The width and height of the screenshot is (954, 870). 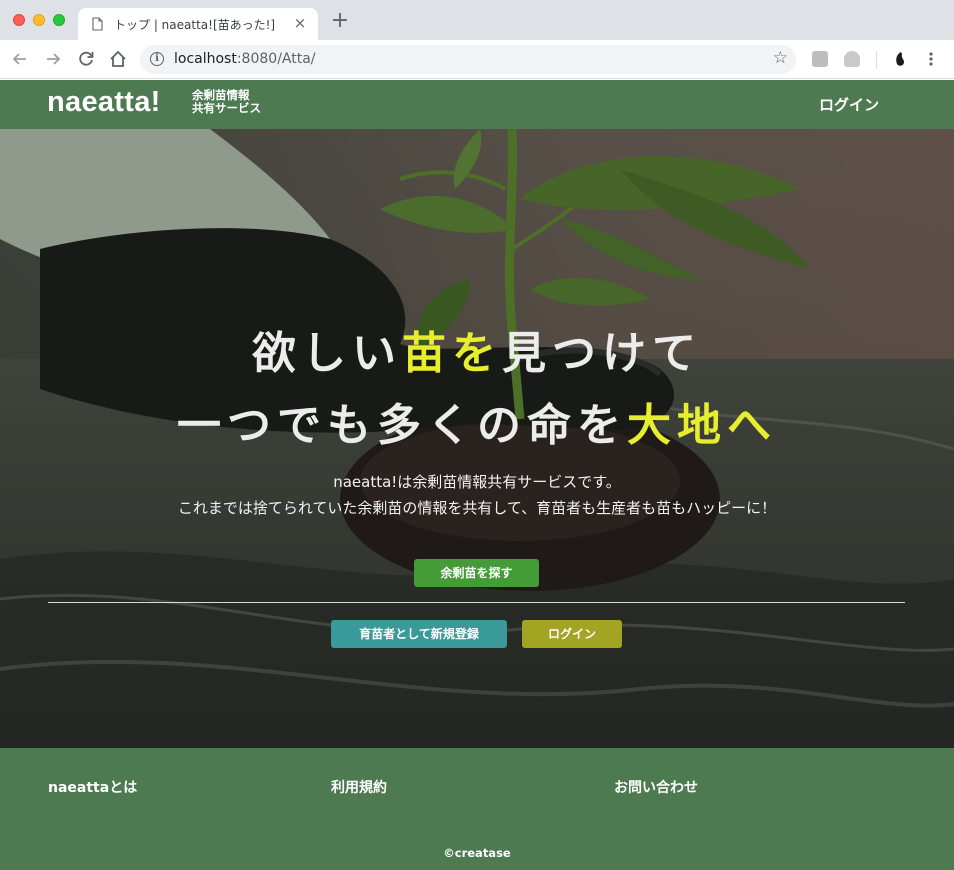 What do you see at coordinates (340, 21) in the screenshot?
I see `new-tab-button: +` at bounding box center [340, 21].